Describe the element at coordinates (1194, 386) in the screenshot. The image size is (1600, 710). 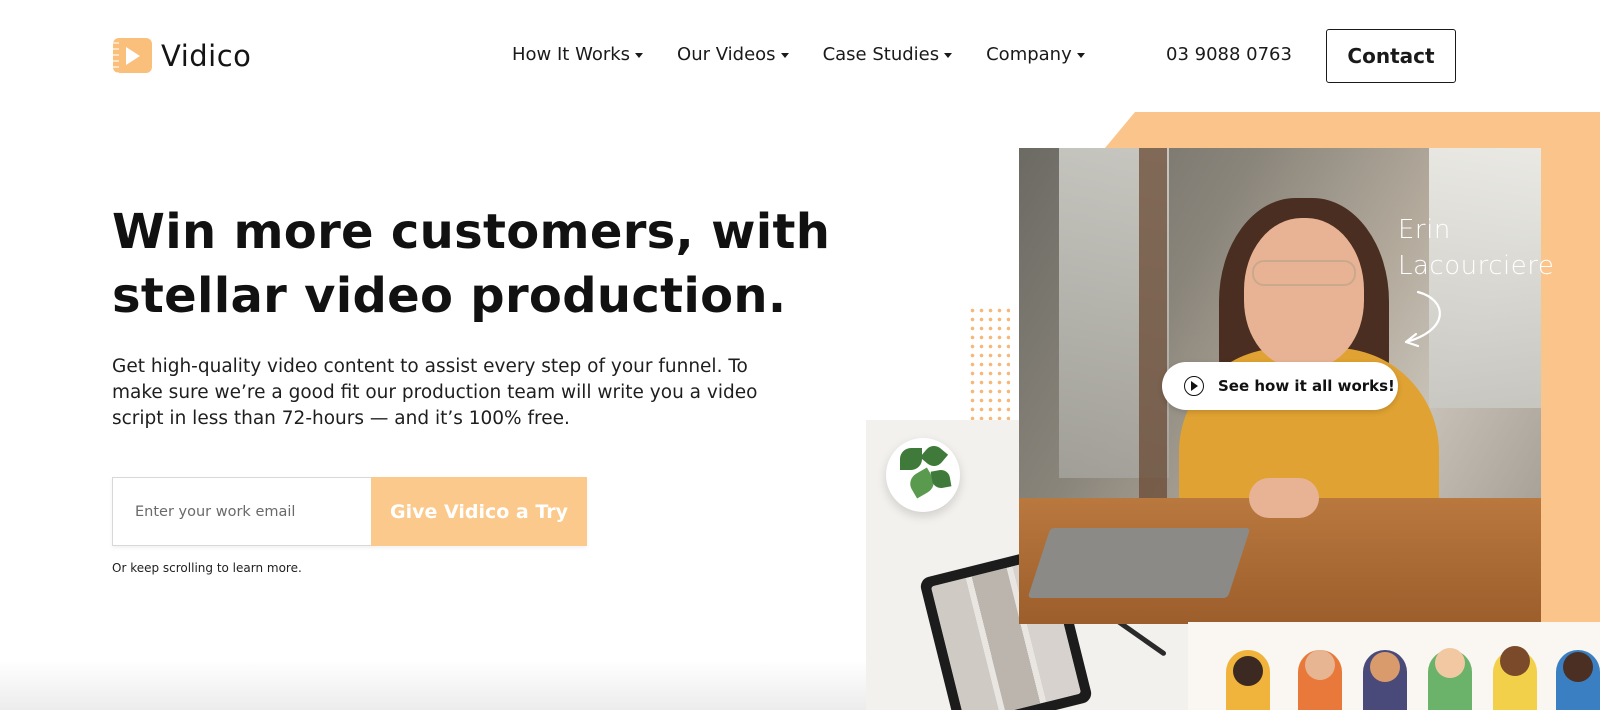
I see `play-circle-icon` at that location.